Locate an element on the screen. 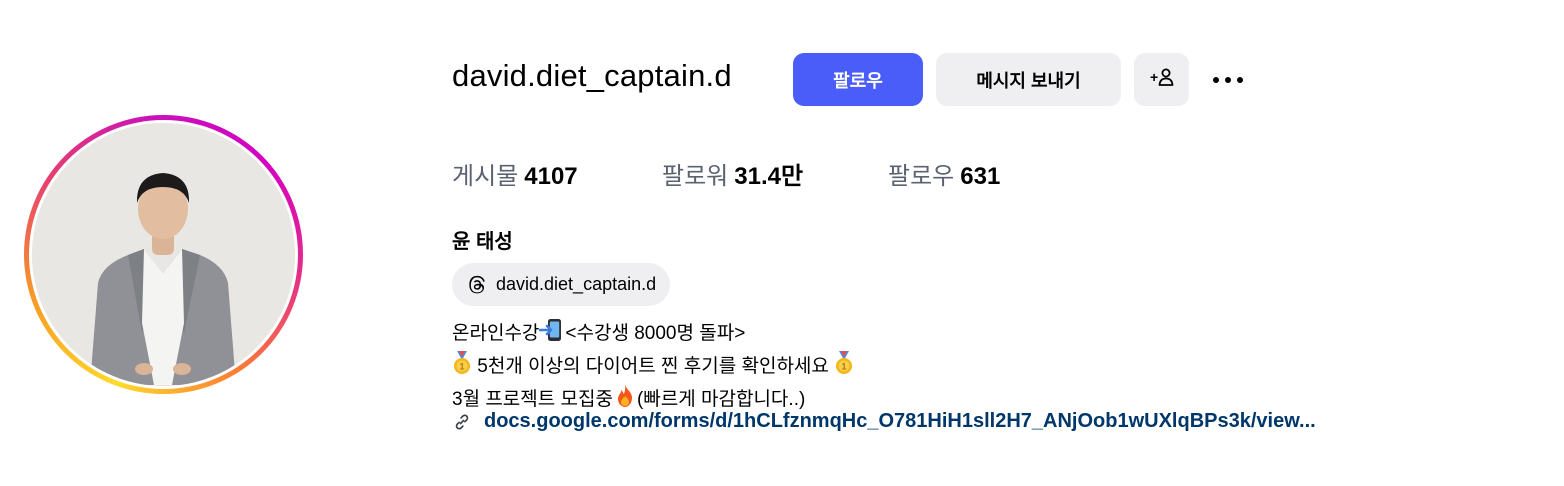  bio-line-2-text: 5천개 이상의 다이어트 찐 후기를 확인하세요 is located at coordinates (653, 366).